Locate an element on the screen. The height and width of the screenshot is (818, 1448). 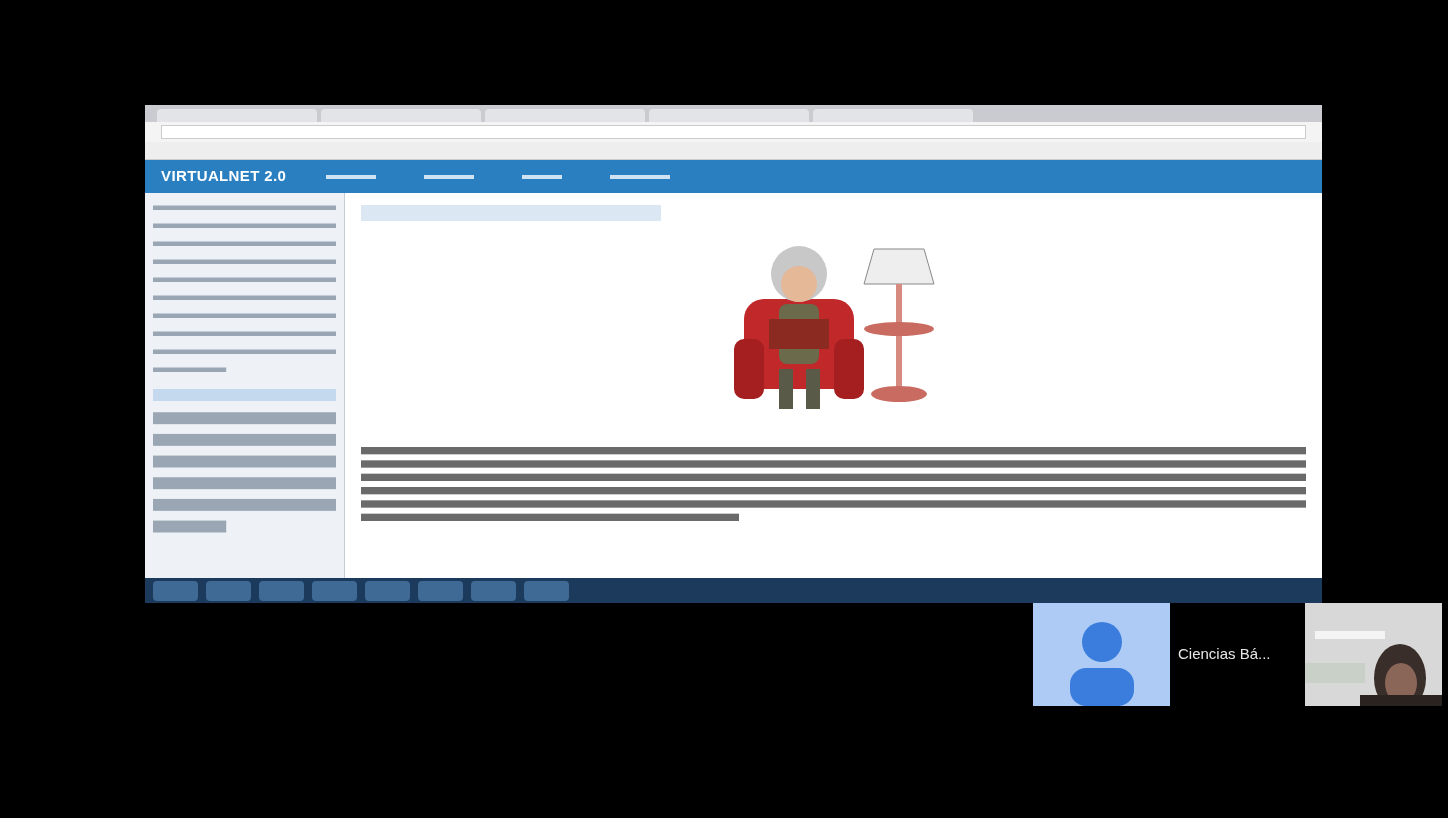
site-logo: VIRTUALNET 2.0 is located at coordinates (224, 176).